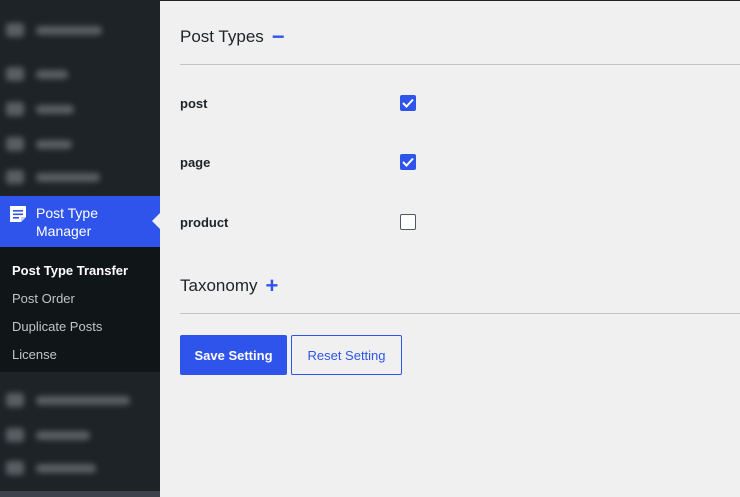 The width and height of the screenshot is (740, 497). Describe the element at coordinates (194, 103) in the screenshot. I see `post-type-label: post` at that location.